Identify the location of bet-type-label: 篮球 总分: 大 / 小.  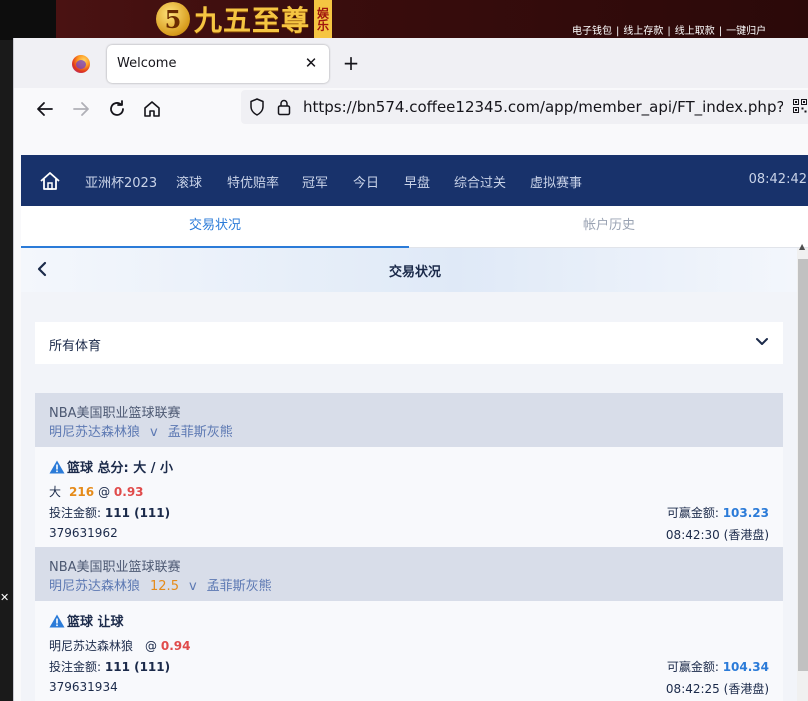
(120, 468).